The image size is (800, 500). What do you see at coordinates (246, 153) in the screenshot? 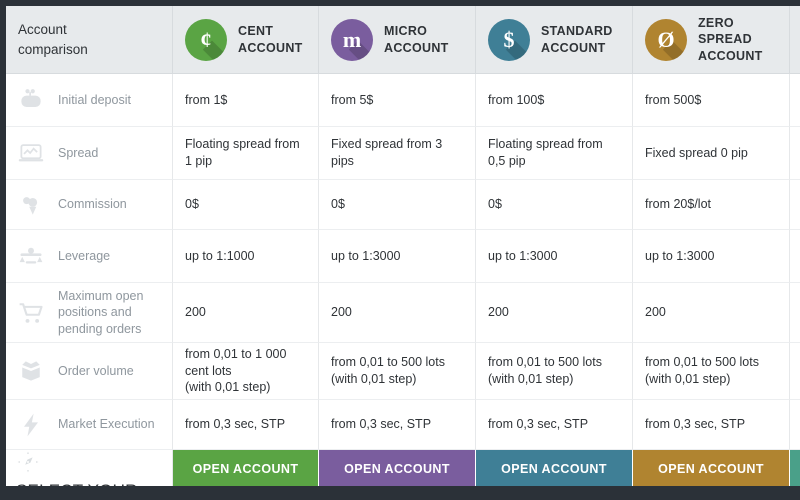
I see `table-cell: Floating spread from 1 pip` at bounding box center [246, 153].